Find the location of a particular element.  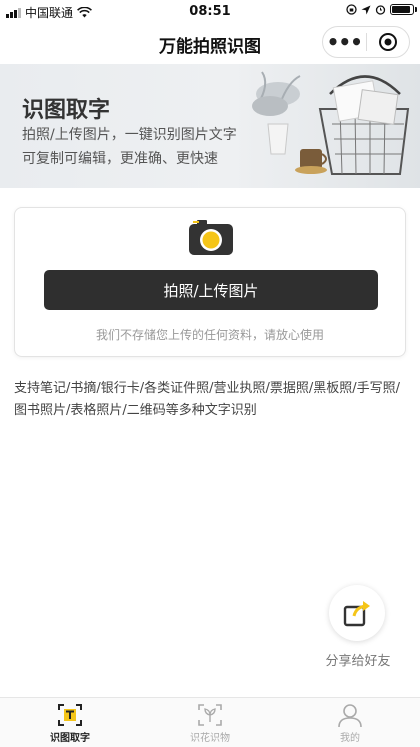

orientation-lock-icon is located at coordinates (351, 9).